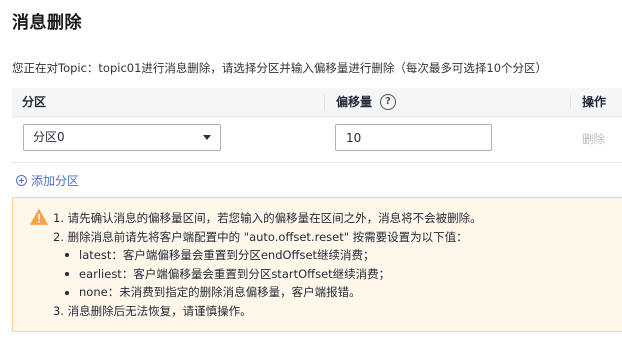  Describe the element at coordinates (34, 102) in the screenshot. I see `header-partition: 分区` at that location.